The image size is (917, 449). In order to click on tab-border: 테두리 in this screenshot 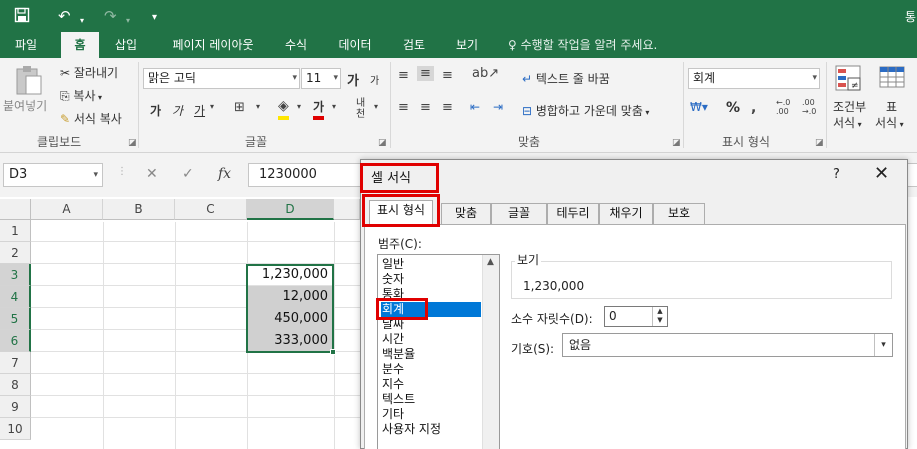, I will do `click(573, 213)`.